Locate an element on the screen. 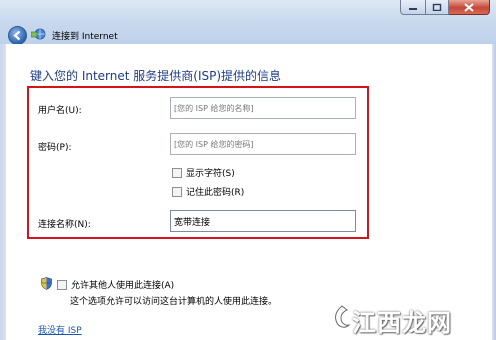  remember-checkbox-row: 记住此密码(R) is located at coordinates (208, 191).